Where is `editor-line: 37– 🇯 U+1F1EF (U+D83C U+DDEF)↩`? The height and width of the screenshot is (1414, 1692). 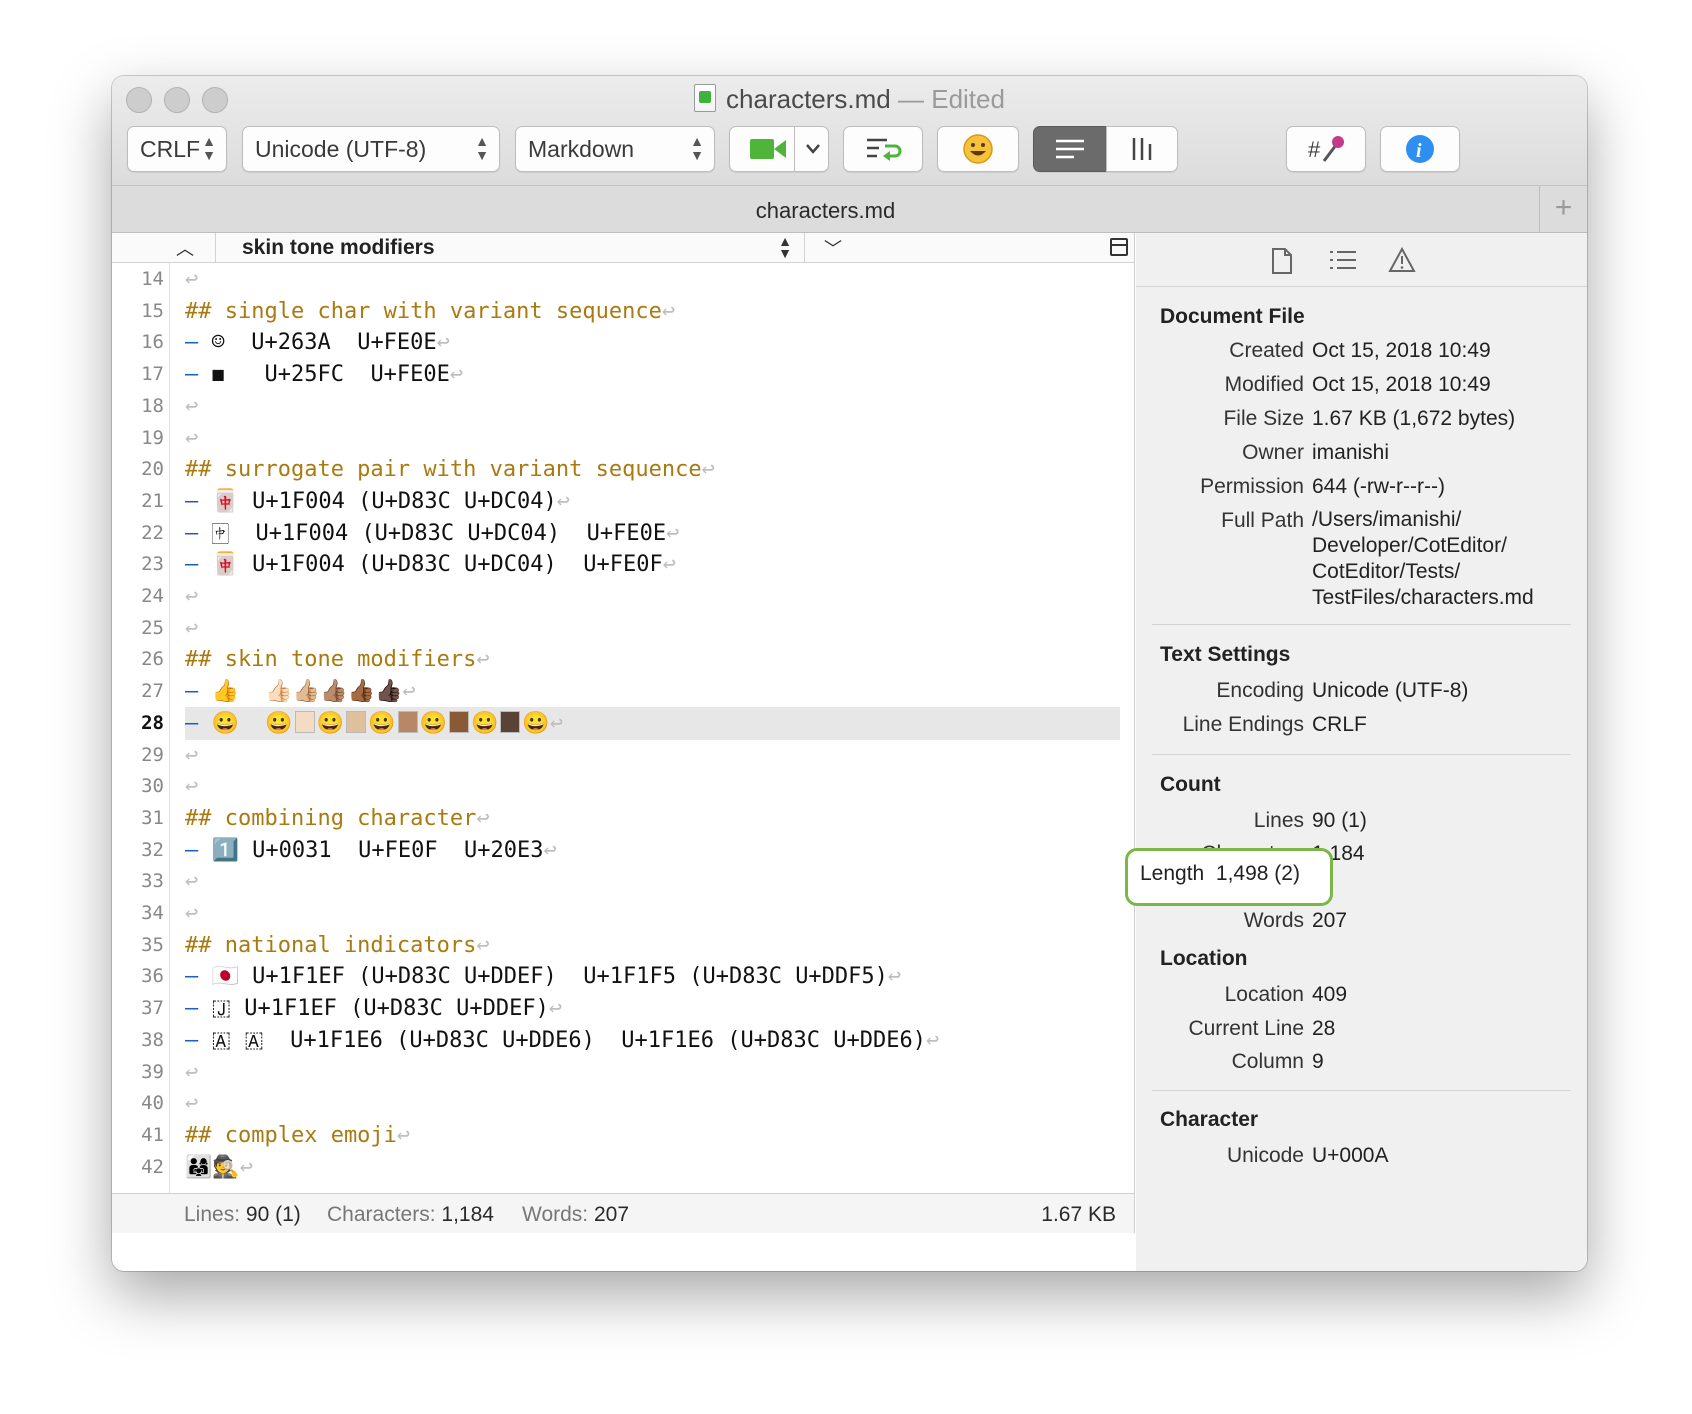
editor-line: 37– 🇯 U+1F1EF (U+D83C U+DDEF)↩ is located at coordinates (623, 1008).